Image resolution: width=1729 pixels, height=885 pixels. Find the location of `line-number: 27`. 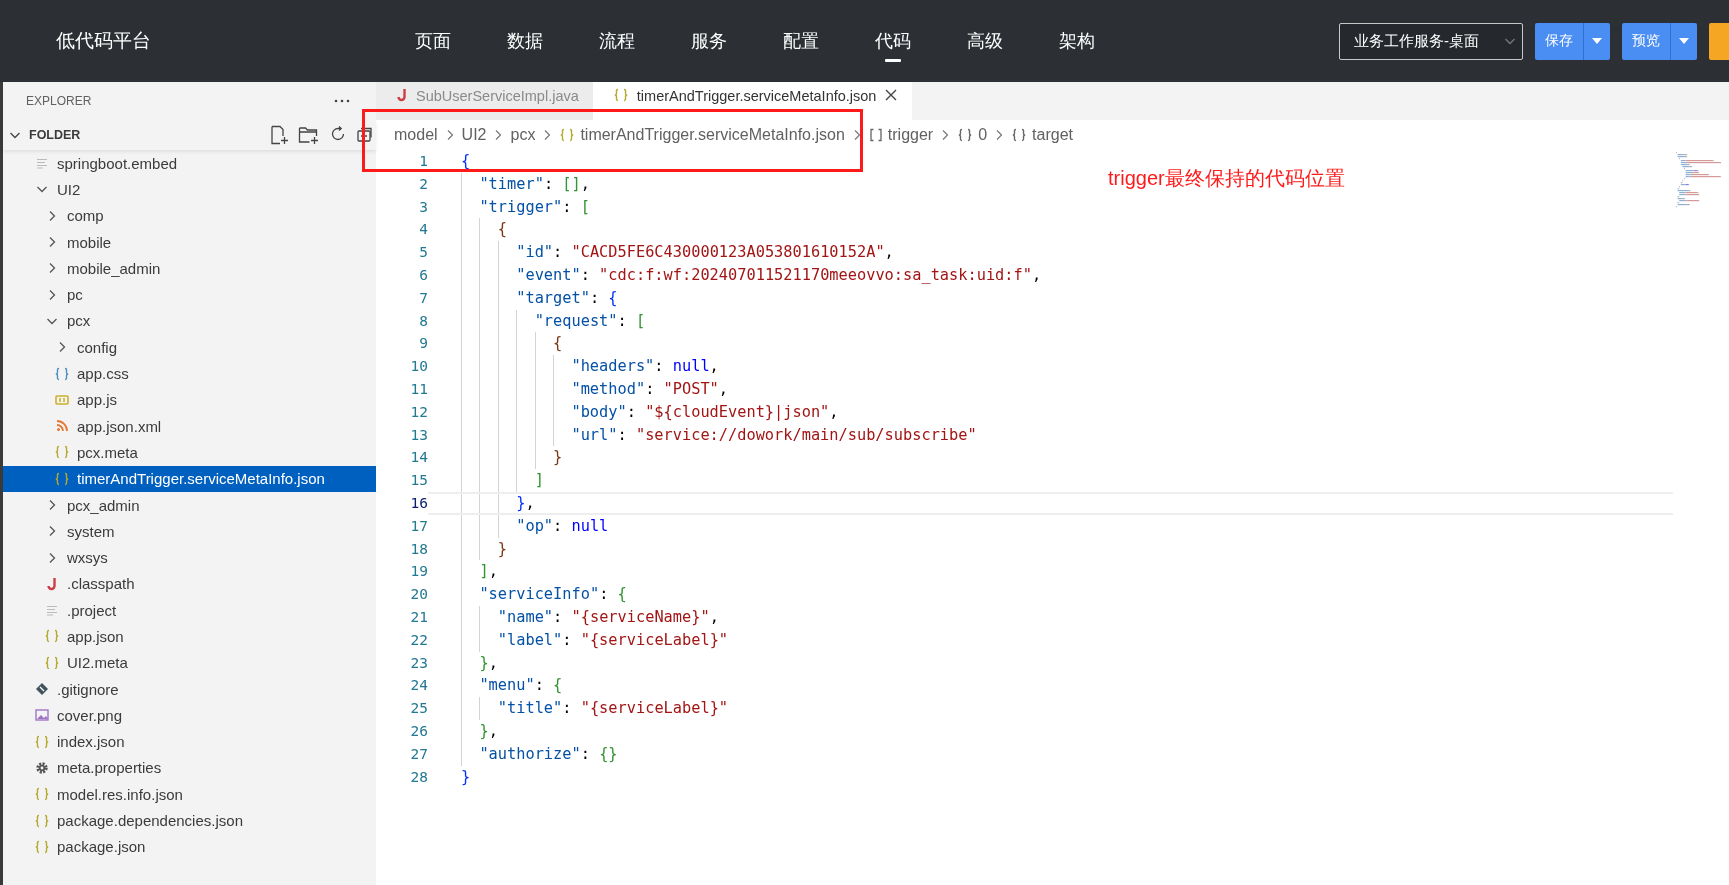

line-number: 27 is located at coordinates (418, 754).